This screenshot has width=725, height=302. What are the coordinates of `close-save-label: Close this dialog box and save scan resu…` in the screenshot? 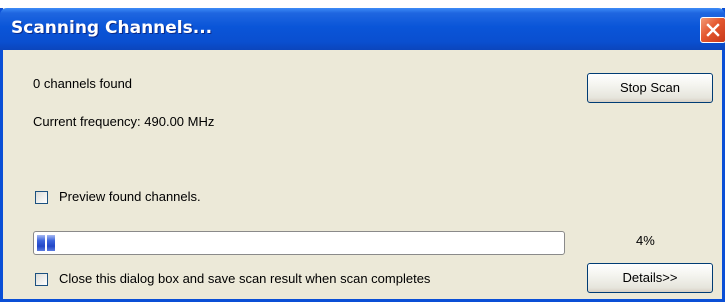 It's located at (245, 278).